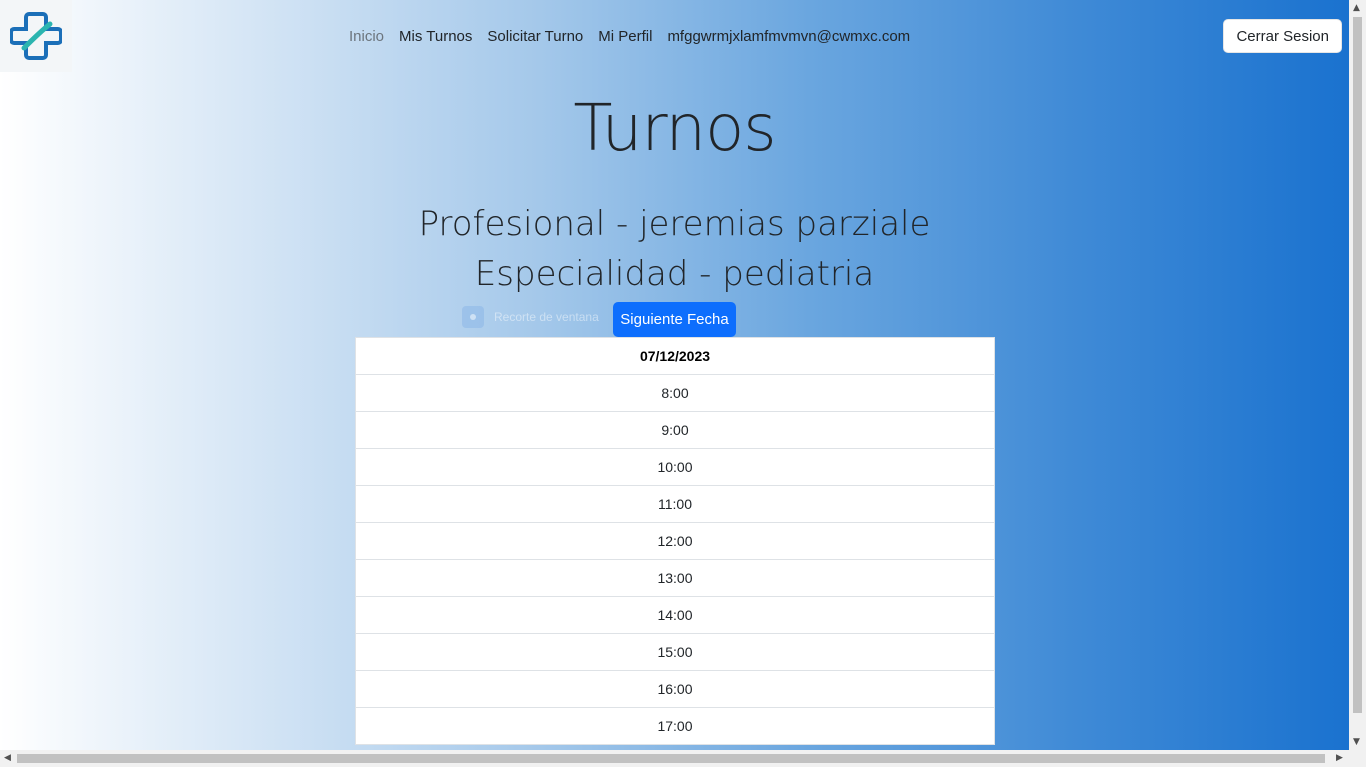 Image resolution: width=1366 pixels, height=767 pixels. I want to click on vertical-scrollbar: ▲ ▼, so click(1357, 383).